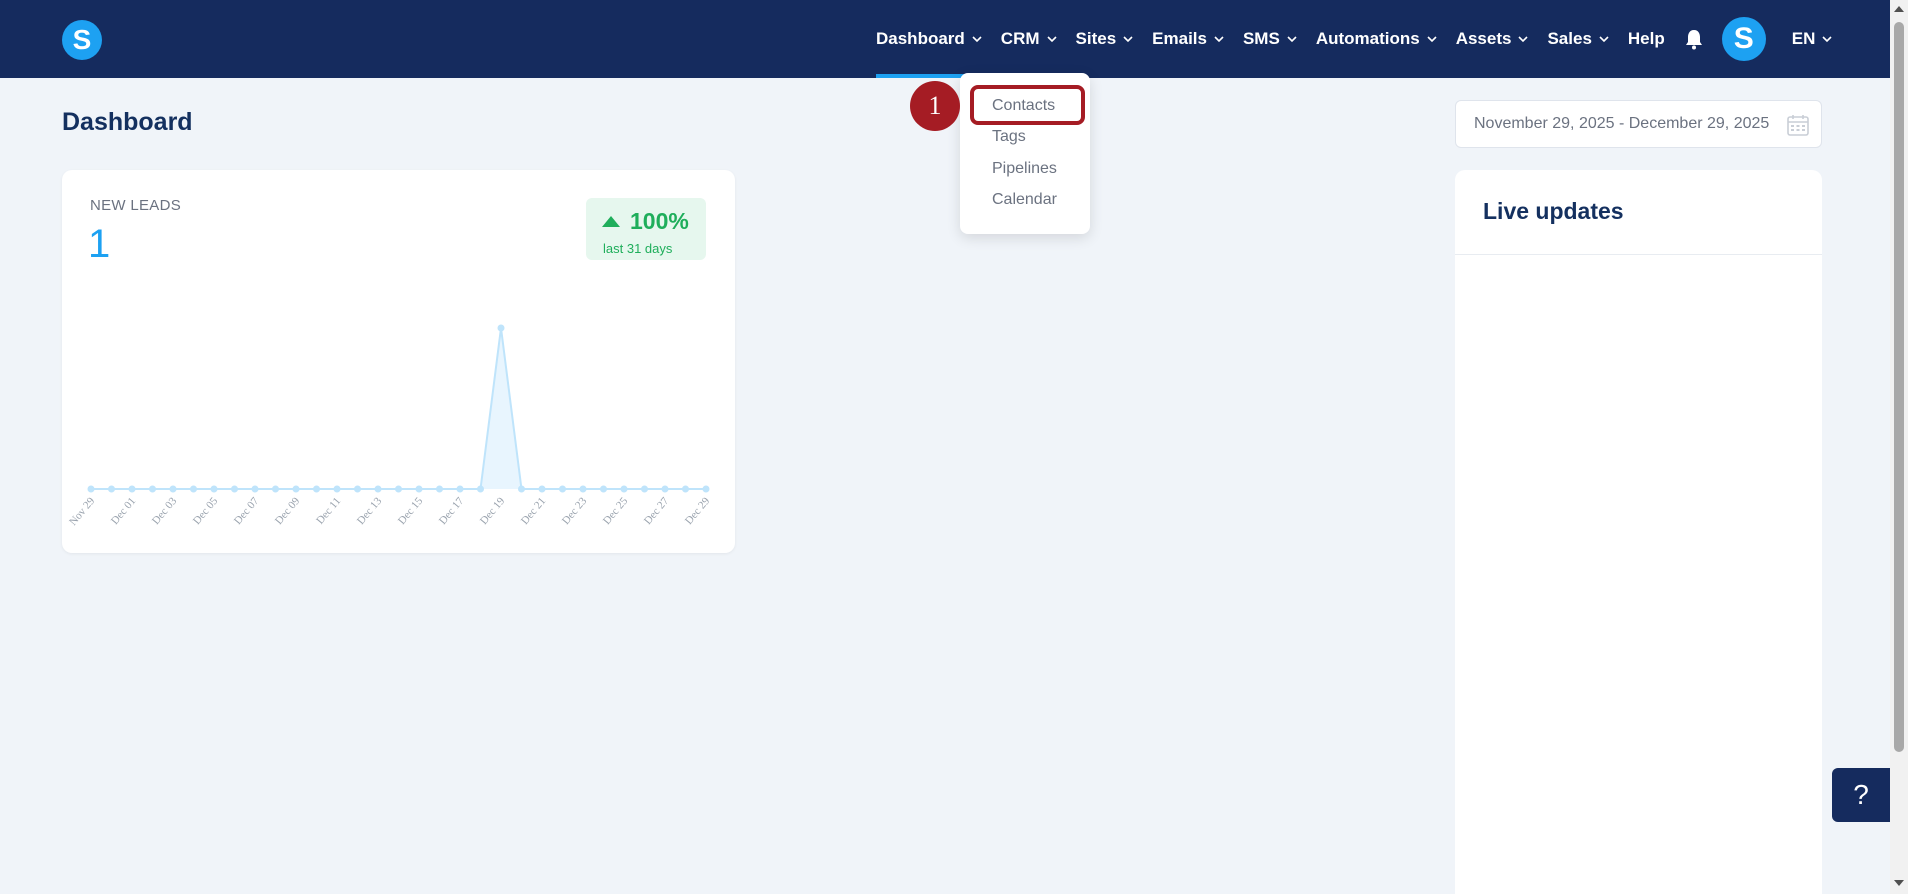  I want to click on x-tick-label: Dec 23, so click(575, 511).